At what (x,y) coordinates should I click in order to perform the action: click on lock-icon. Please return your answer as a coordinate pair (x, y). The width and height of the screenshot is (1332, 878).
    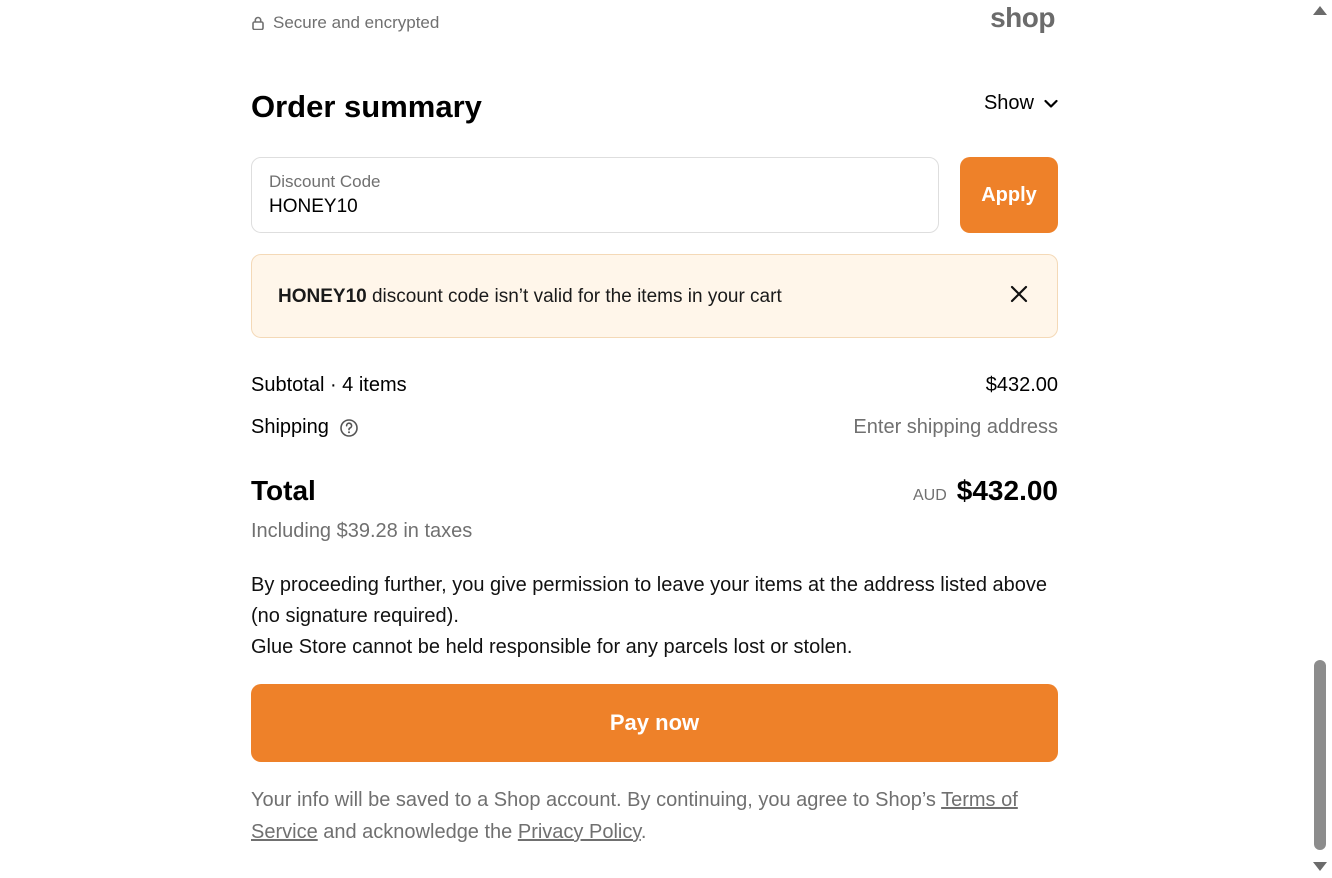
    Looking at the image, I should click on (258, 23).